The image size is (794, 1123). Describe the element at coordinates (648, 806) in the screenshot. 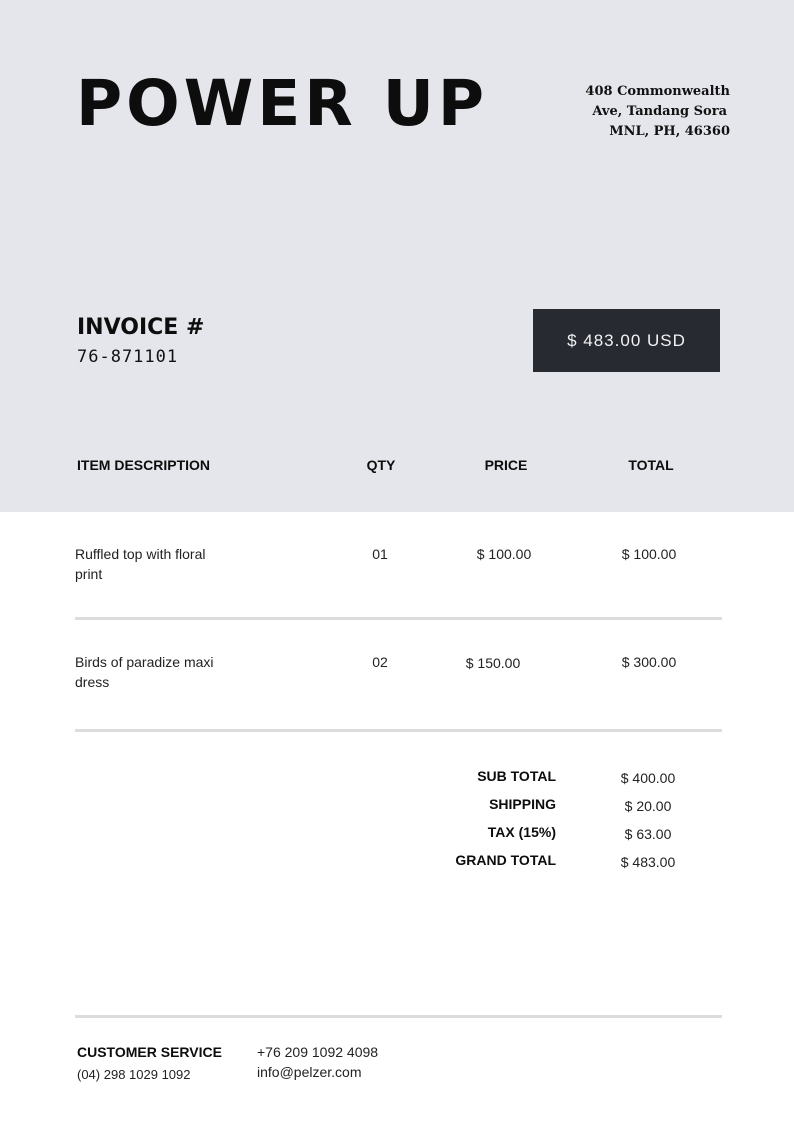

I see `shipping-value: $ 20.00` at that location.